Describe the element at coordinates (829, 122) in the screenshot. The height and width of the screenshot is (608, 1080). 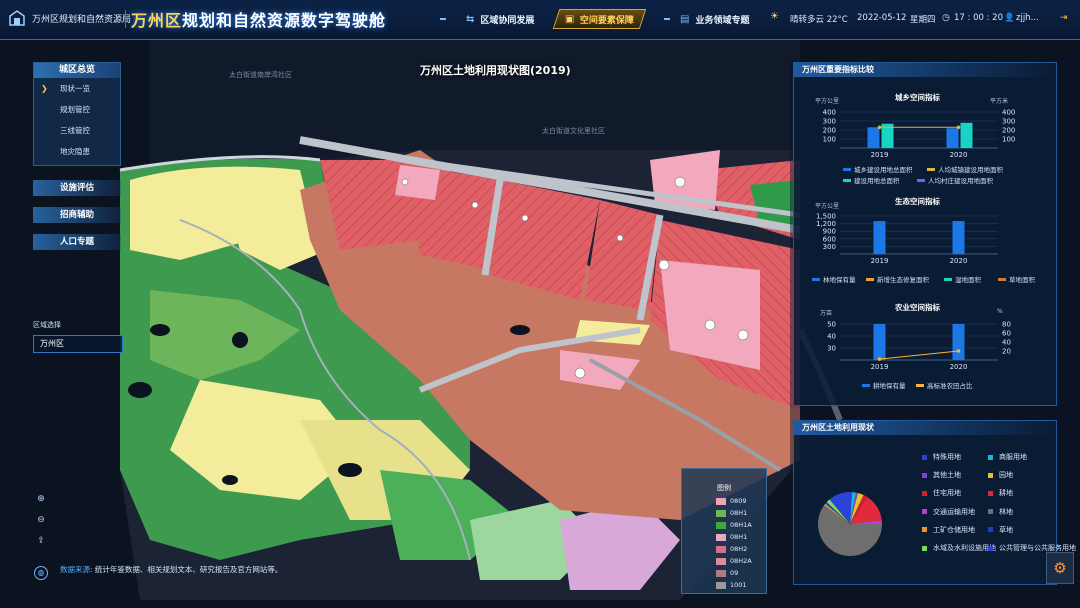
I see `y-tick-label: 300` at that location.